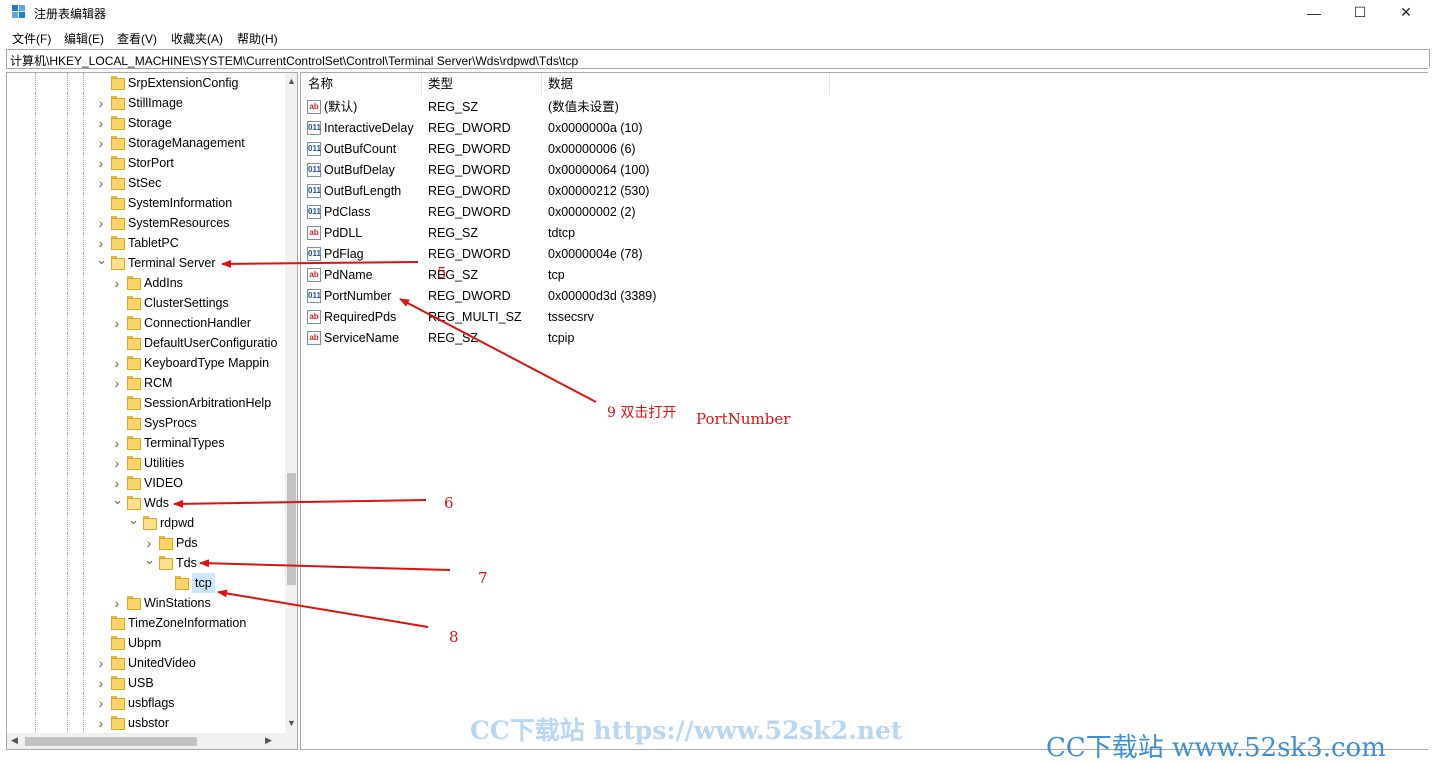 Image resolution: width=1440 pixels, height=764 pixels. I want to click on tree-node: SystemInformation, so click(146, 203).